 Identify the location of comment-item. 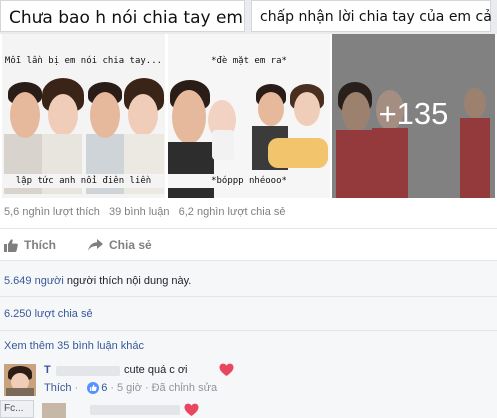
(249, 410).